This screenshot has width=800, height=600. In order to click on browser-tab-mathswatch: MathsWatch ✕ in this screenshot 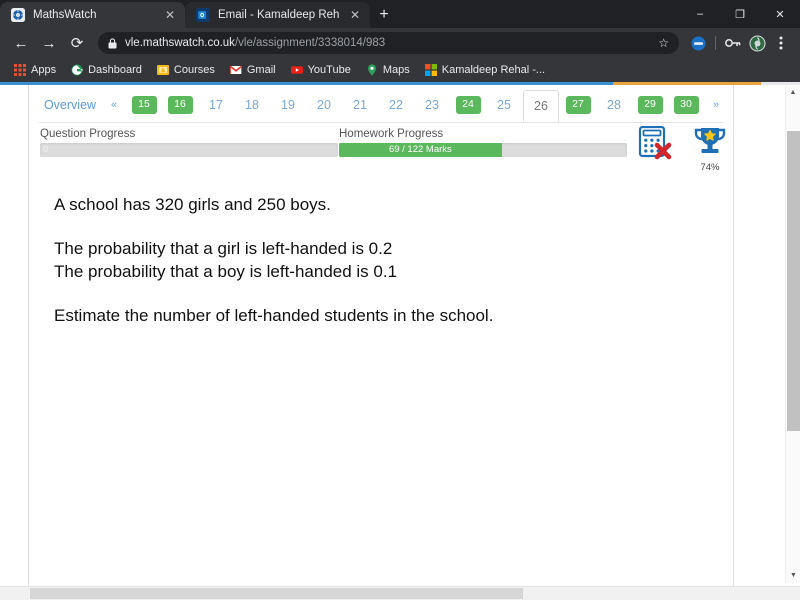, I will do `click(92, 15)`.